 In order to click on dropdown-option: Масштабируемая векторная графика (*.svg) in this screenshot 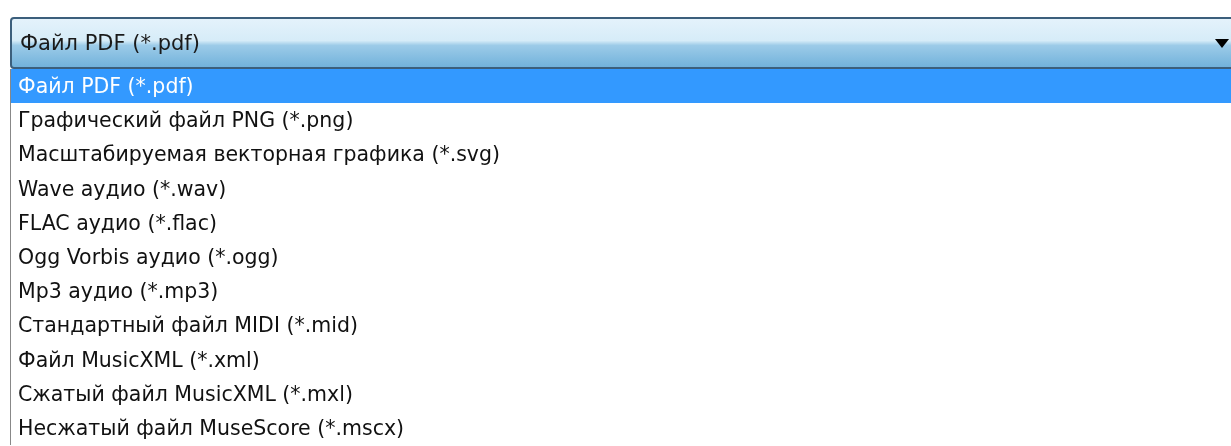, I will do `click(621, 154)`.